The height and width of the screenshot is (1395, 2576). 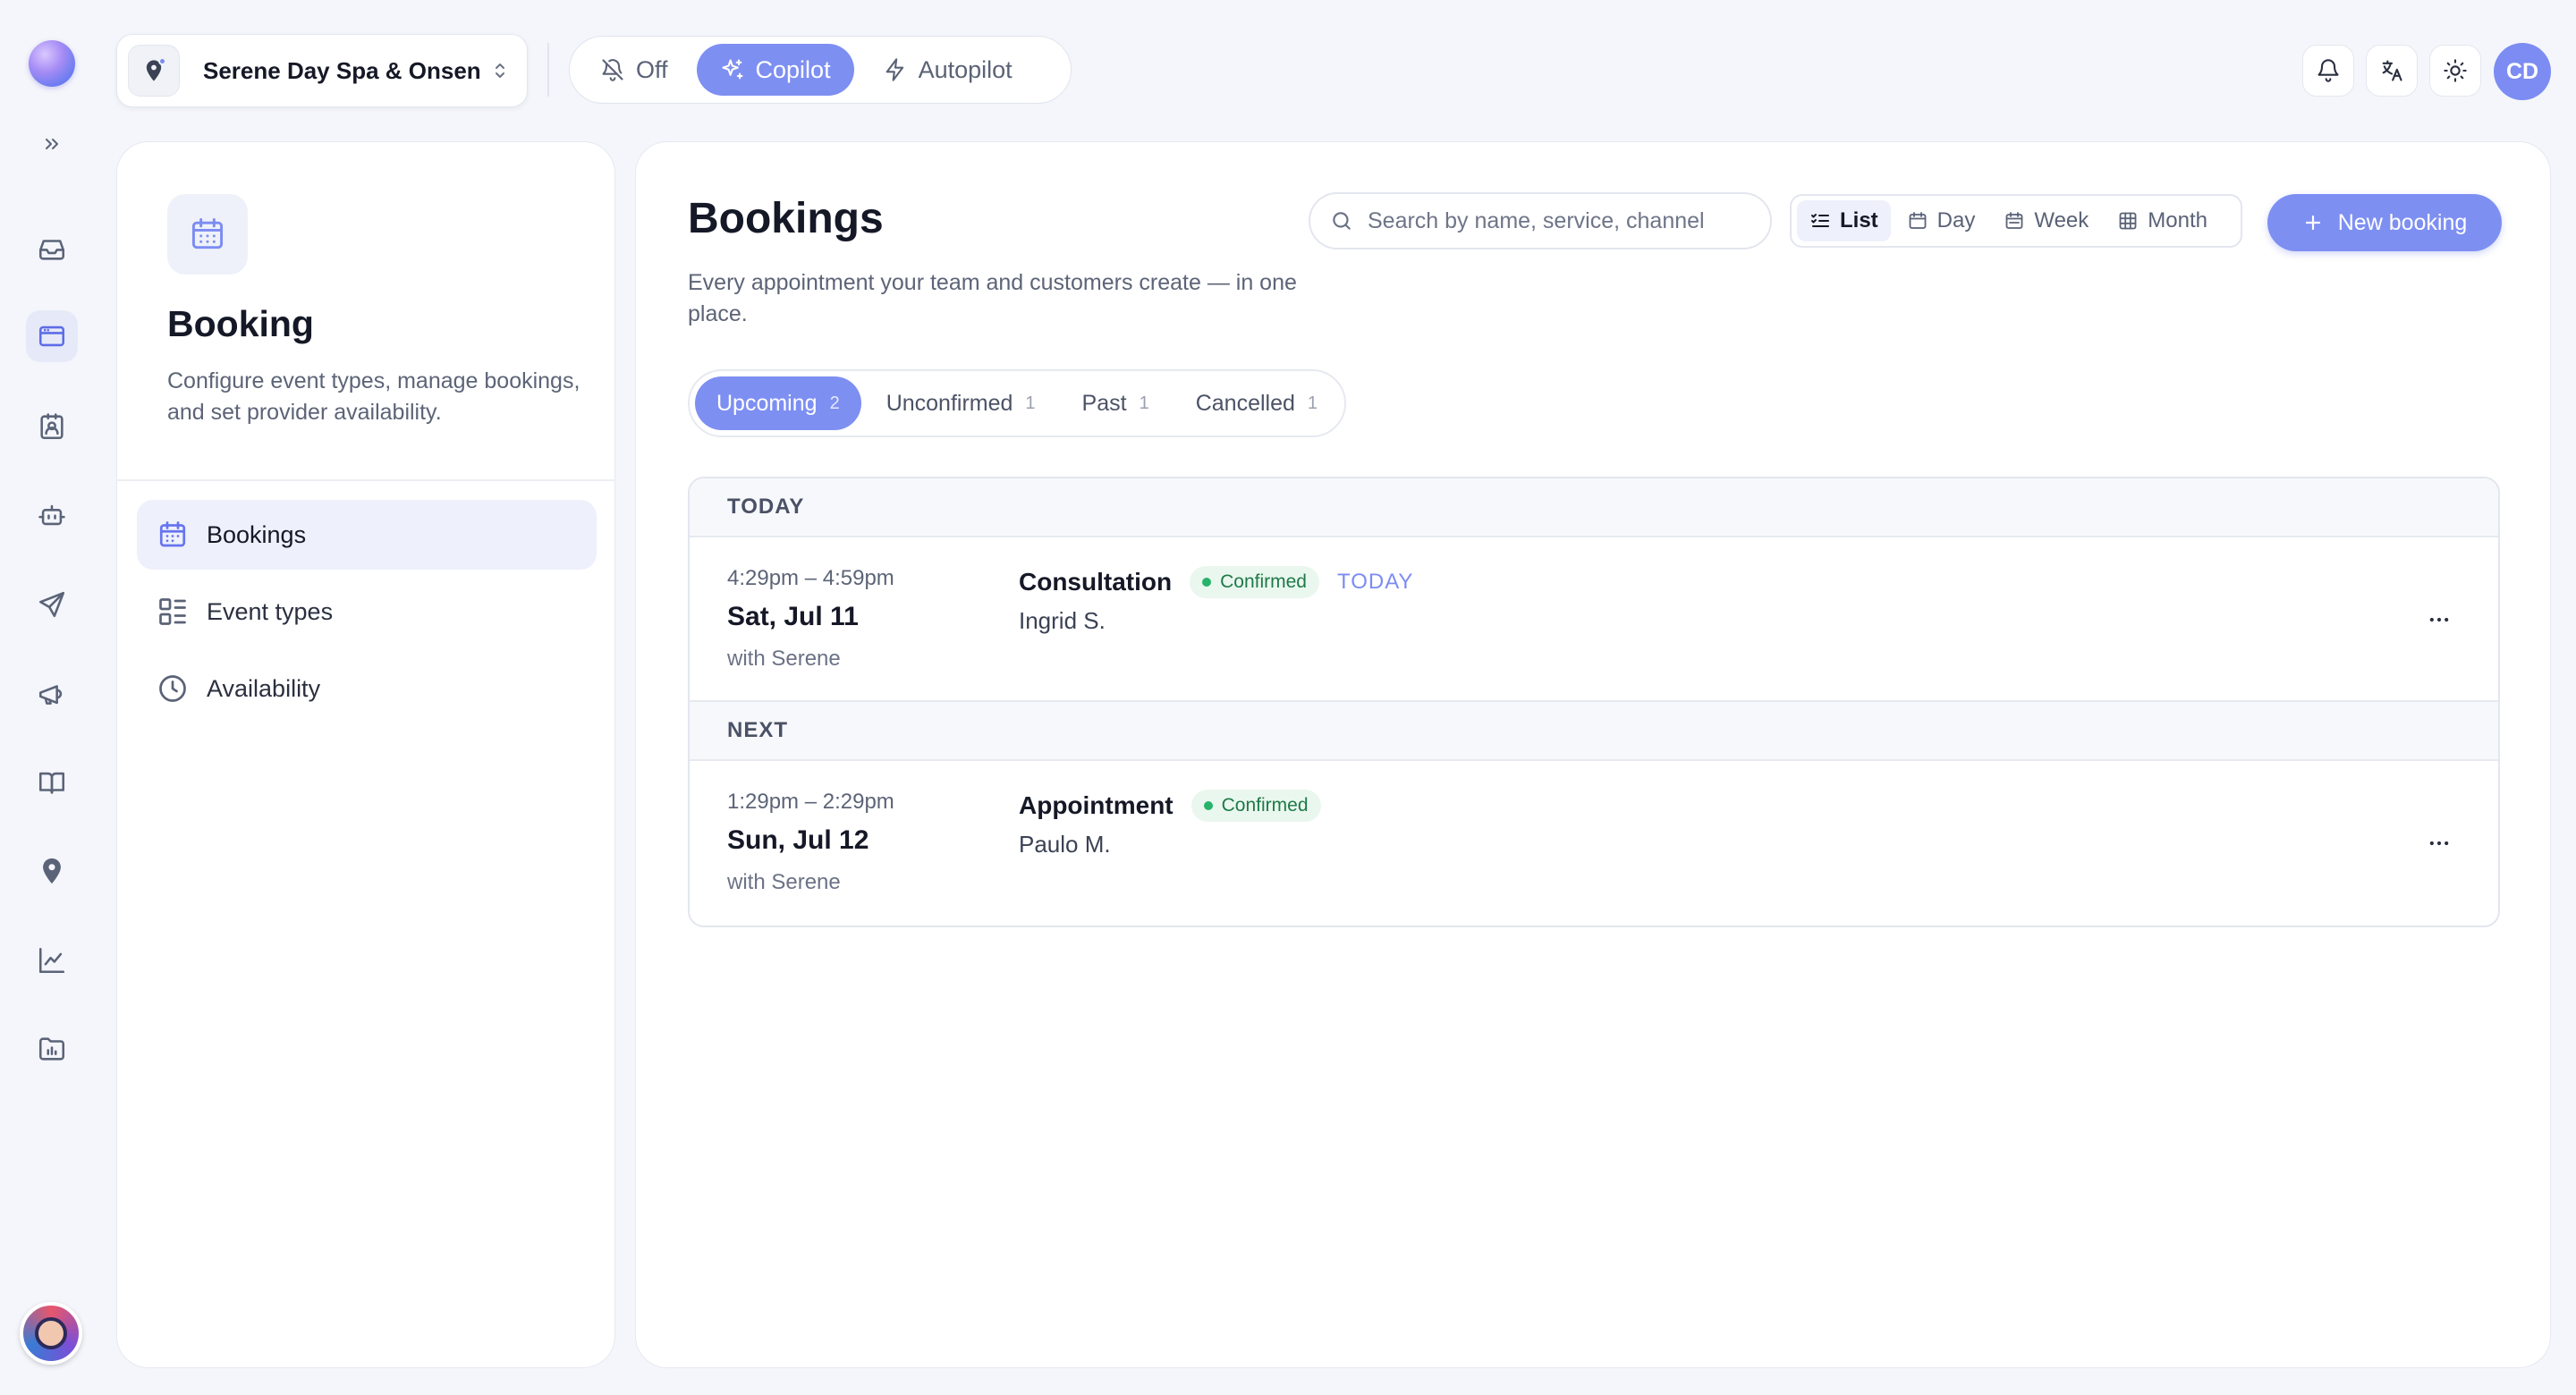 I want to click on theme-toggle-button, so click(x=2455, y=71).